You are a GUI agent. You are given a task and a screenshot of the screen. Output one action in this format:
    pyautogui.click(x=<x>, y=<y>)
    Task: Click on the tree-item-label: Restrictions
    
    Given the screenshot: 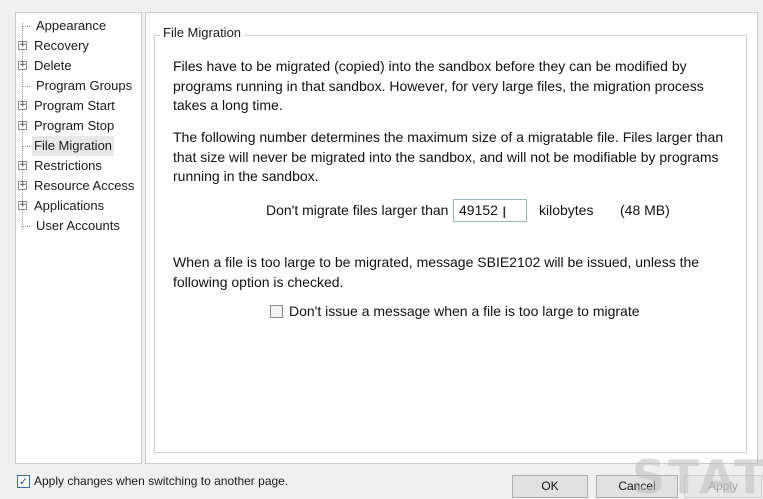 What is the action you would take?
    pyautogui.click(x=68, y=165)
    